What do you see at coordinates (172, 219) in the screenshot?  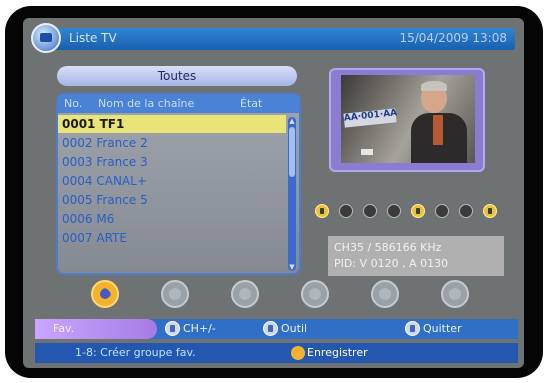 I see `channel-row: 0006 M6` at bounding box center [172, 219].